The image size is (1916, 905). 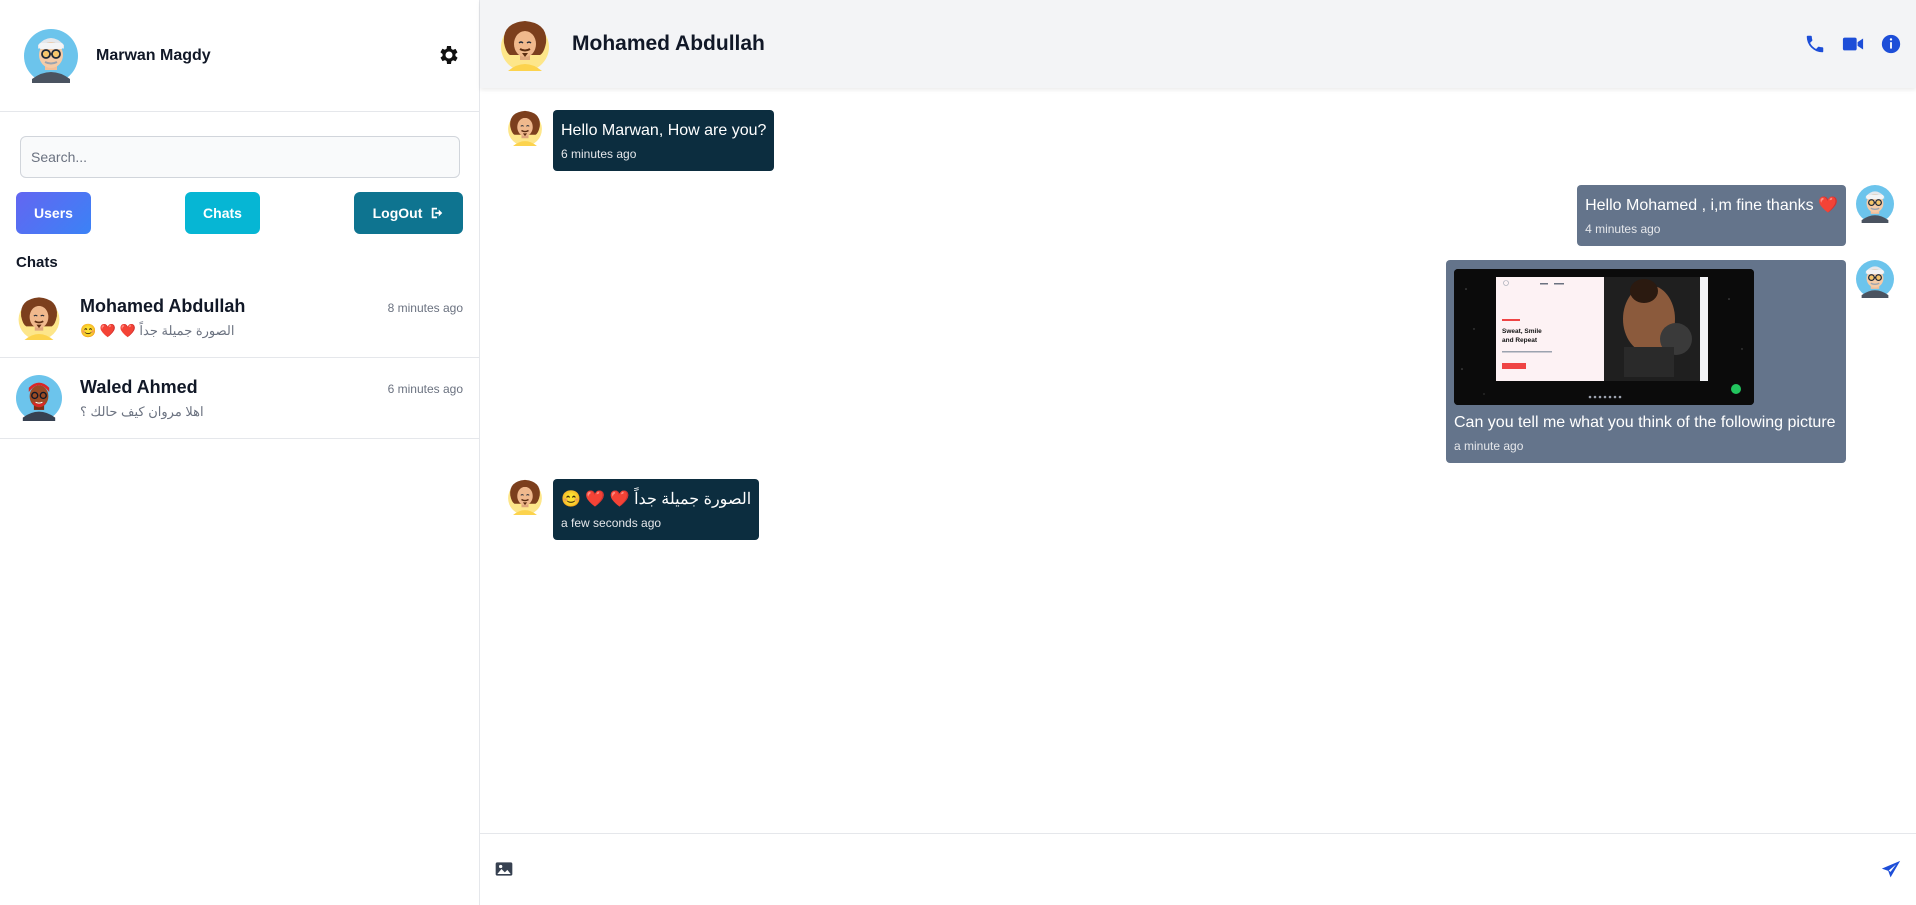 What do you see at coordinates (1200, 139) in the screenshot?
I see `message-incoming: Hello Marwan, How are you? 6 minutes ago` at bounding box center [1200, 139].